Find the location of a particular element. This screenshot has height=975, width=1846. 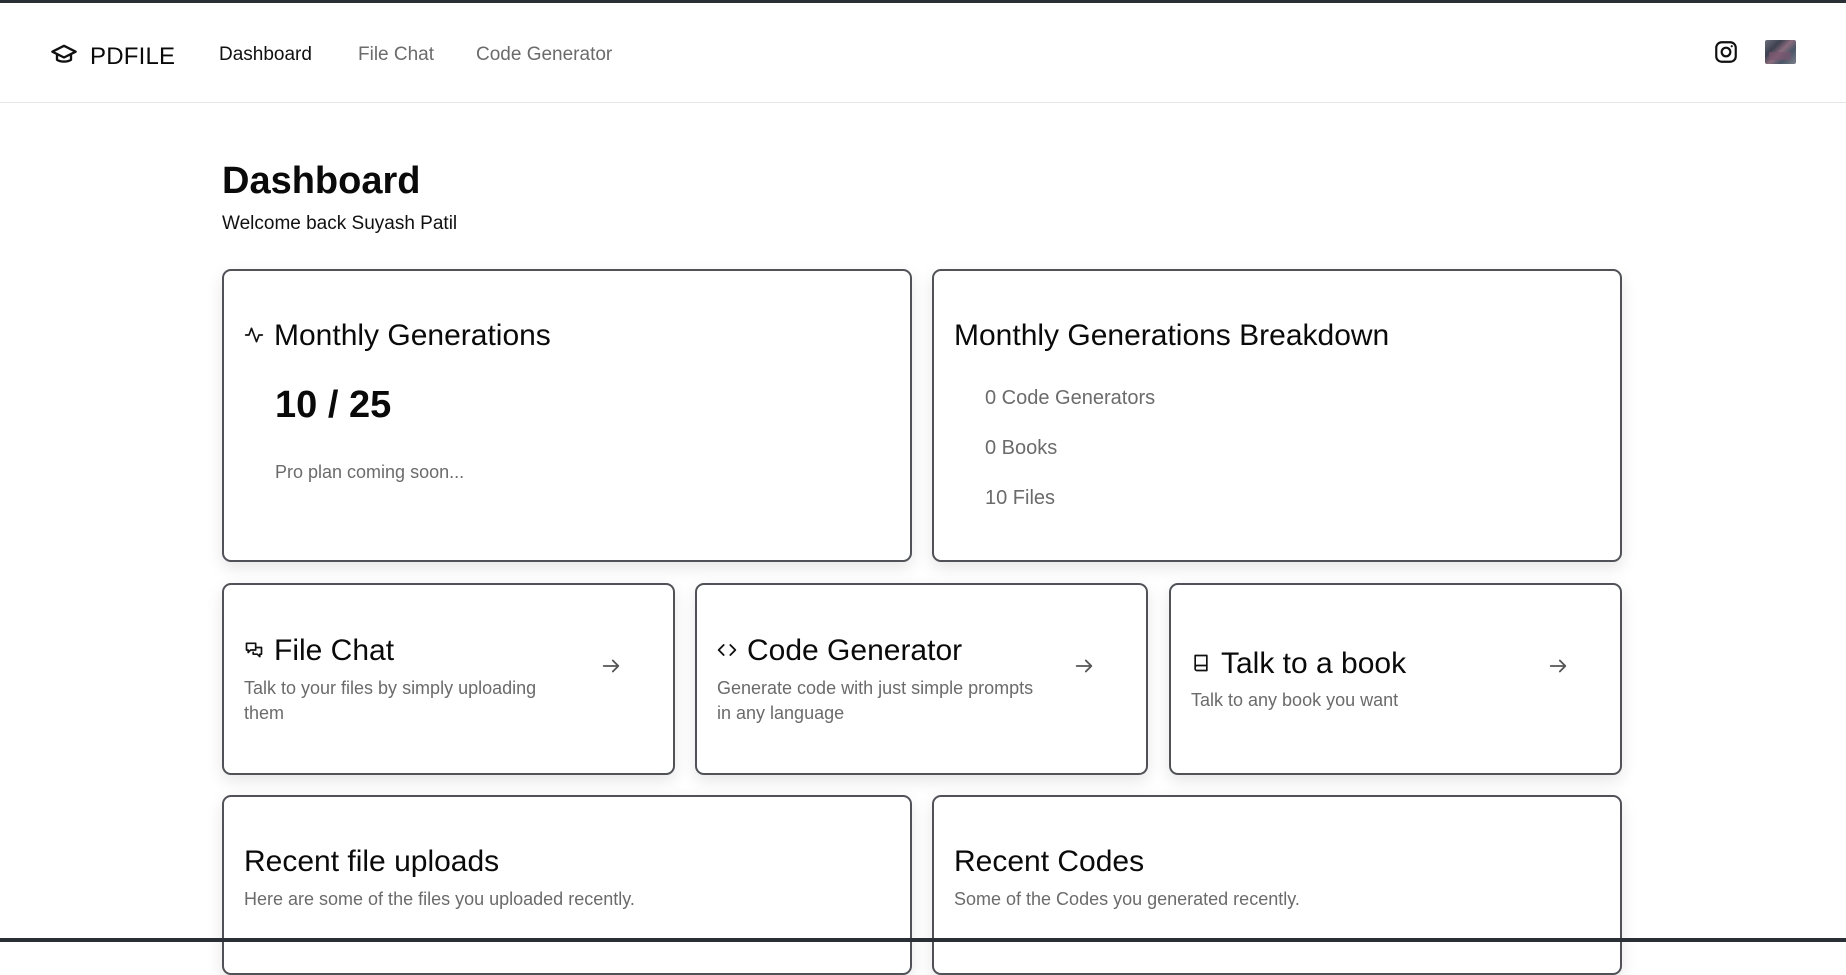

recent-codes-title: Recent Codes is located at coordinates (1049, 861).